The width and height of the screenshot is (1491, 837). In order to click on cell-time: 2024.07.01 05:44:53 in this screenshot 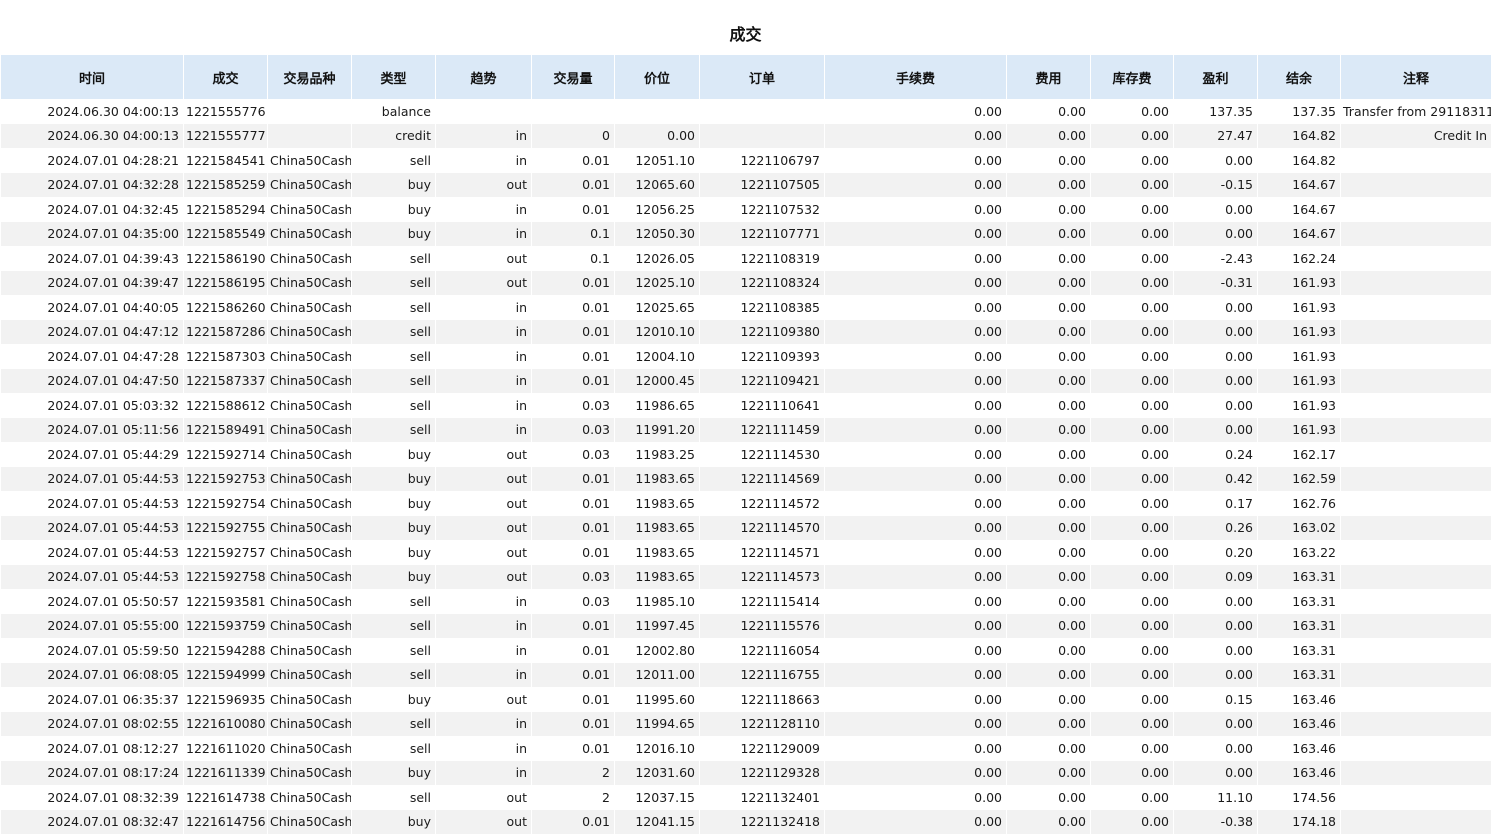, I will do `click(92, 503)`.